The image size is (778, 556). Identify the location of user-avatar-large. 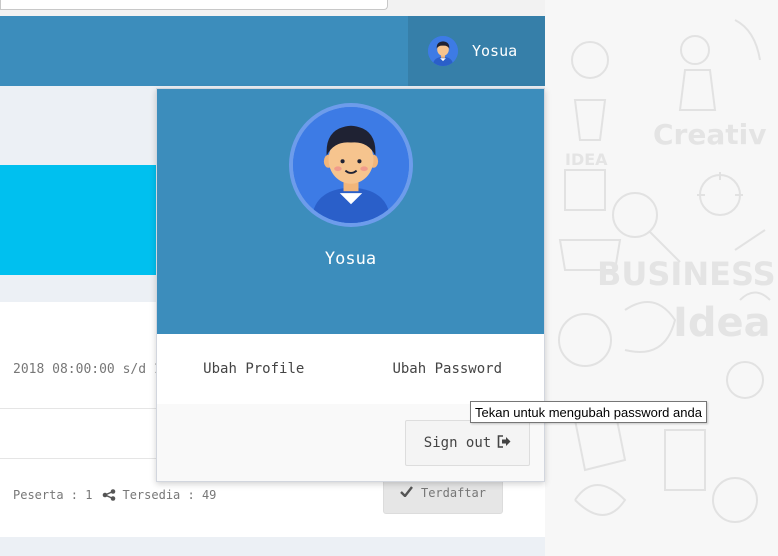
(351, 165).